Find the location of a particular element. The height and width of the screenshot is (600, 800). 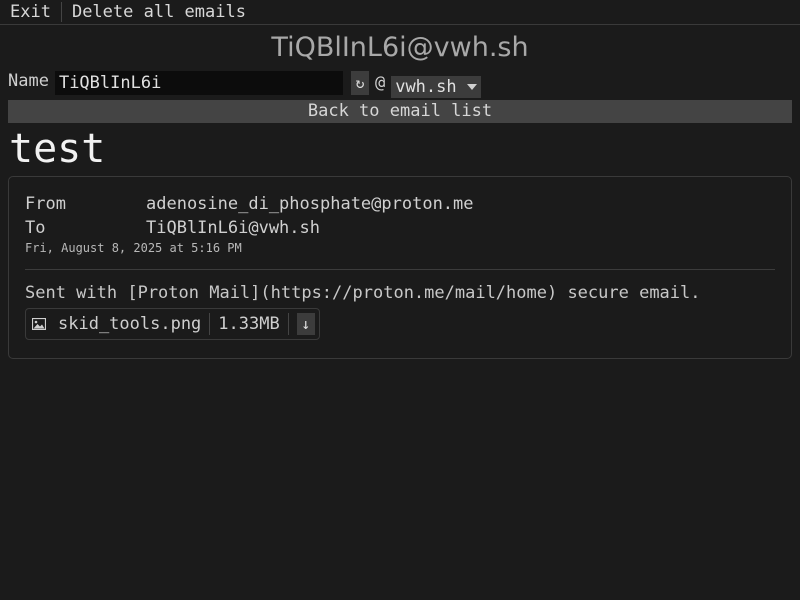

image-icon is located at coordinates (39, 324).